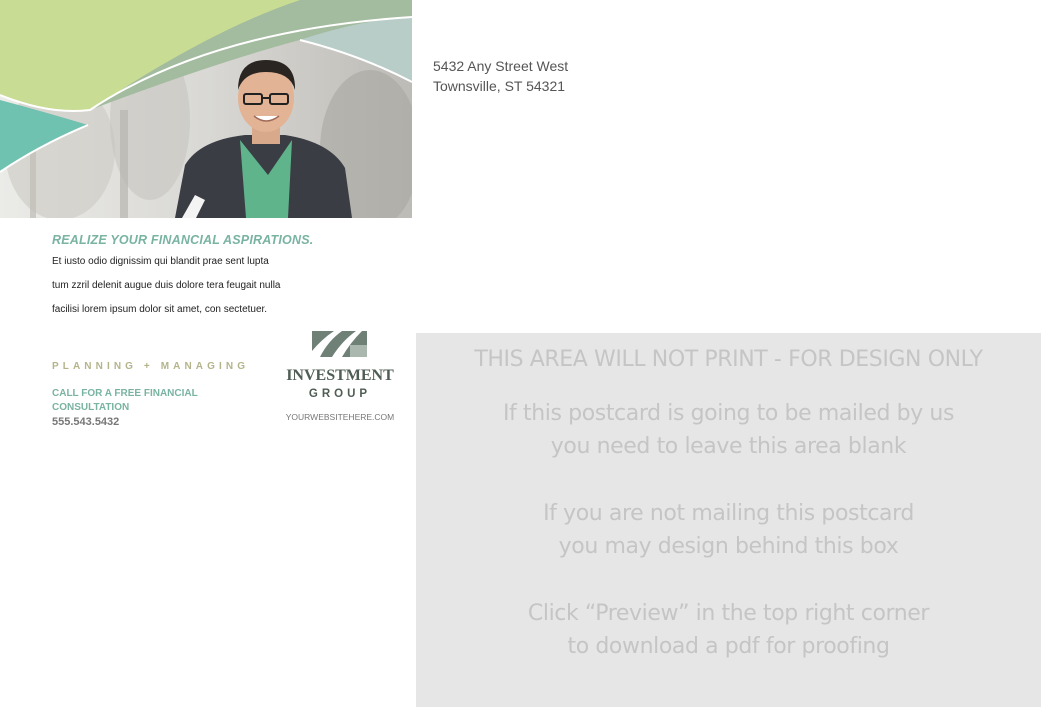  What do you see at coordinates (728, 613) in the screenshot?
I see `no-print-line-5: Click “Preview” in the top right corner` at bounding box center [728, 613].